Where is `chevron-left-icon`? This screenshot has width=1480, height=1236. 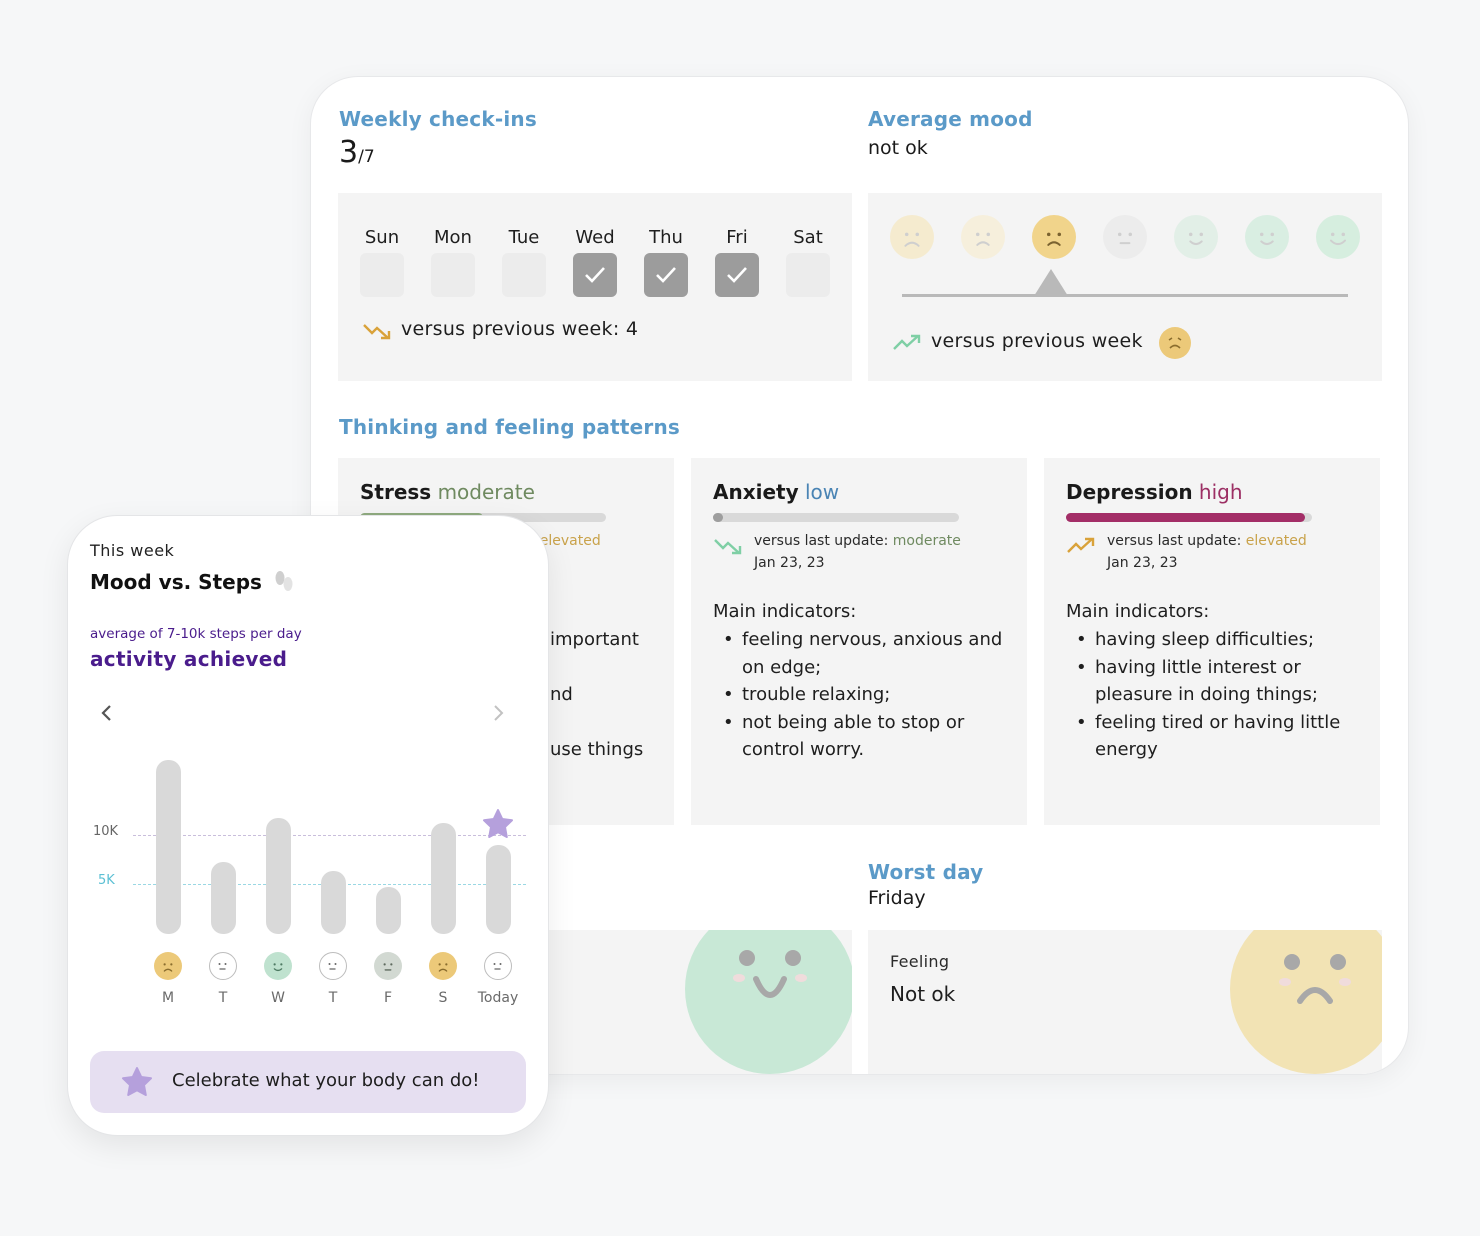
chevron-left-icon is located at coordinates (107, 713).